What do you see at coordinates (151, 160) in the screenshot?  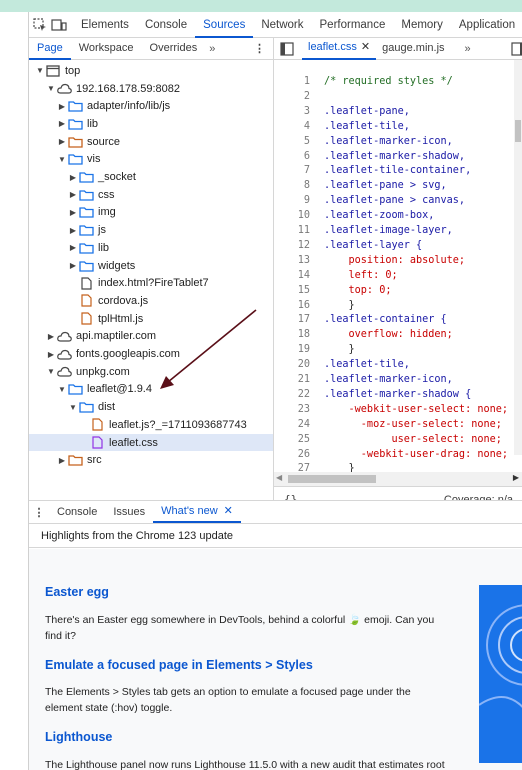 I see `tree-item: ▼ vis` at bounding box center [151, 160].